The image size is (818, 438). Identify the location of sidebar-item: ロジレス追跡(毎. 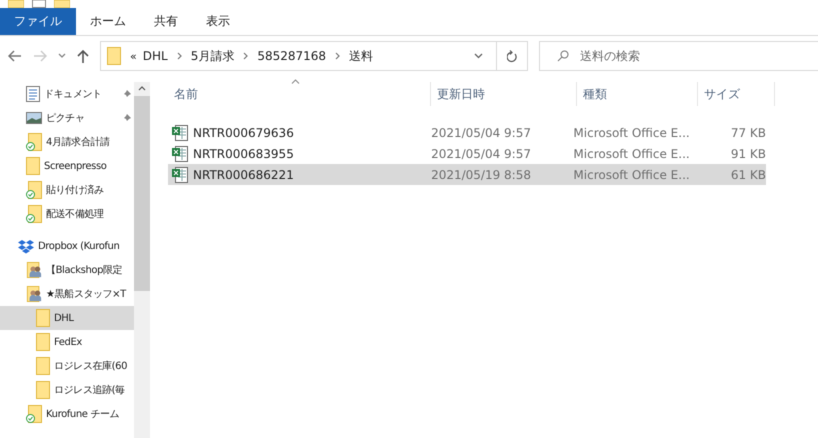
(67, 390).